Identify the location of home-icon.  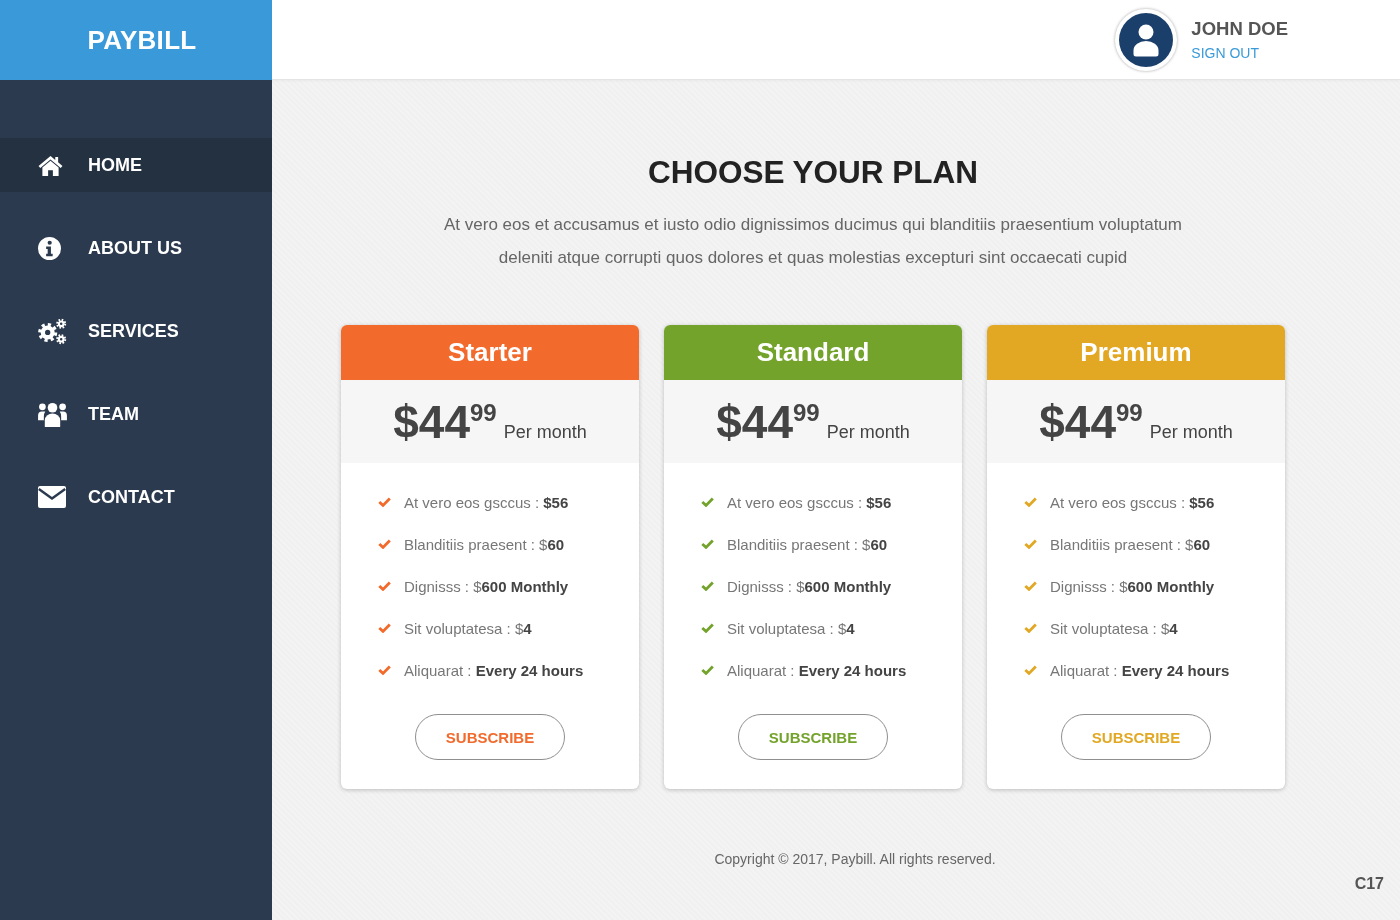
(50, 165).